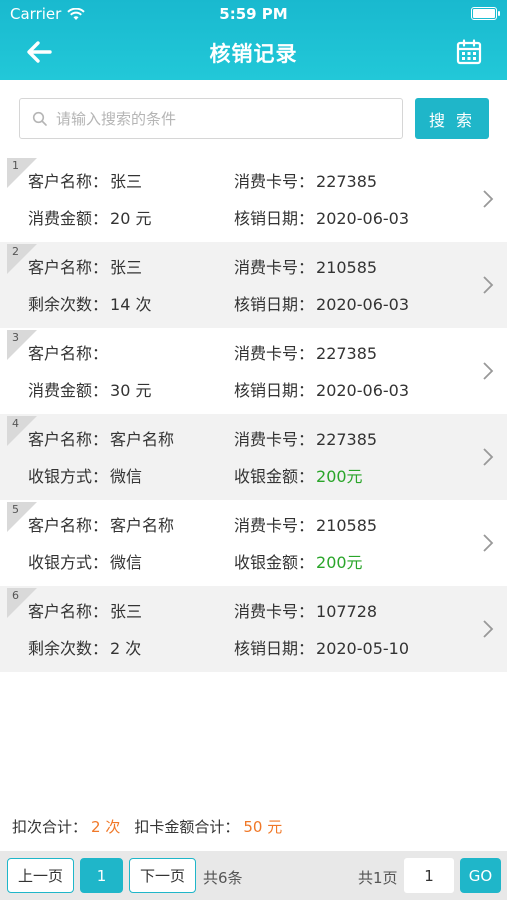  What do you see at coordinates (15, 423) in the screenshot?
I see `record-index: 4` at bounding box center [15, 423].